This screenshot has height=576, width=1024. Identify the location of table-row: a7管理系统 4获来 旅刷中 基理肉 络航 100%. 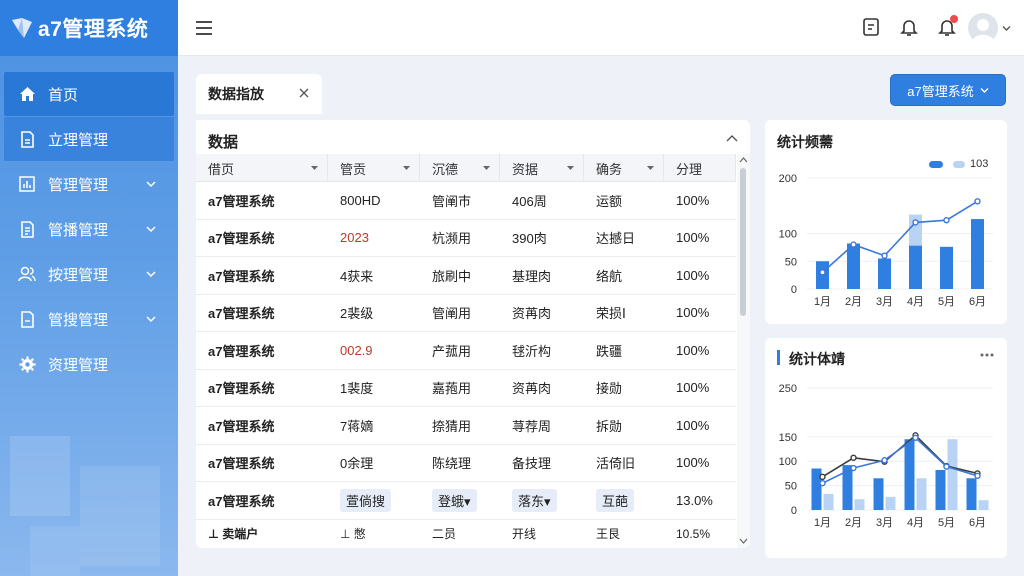
(466, 276).